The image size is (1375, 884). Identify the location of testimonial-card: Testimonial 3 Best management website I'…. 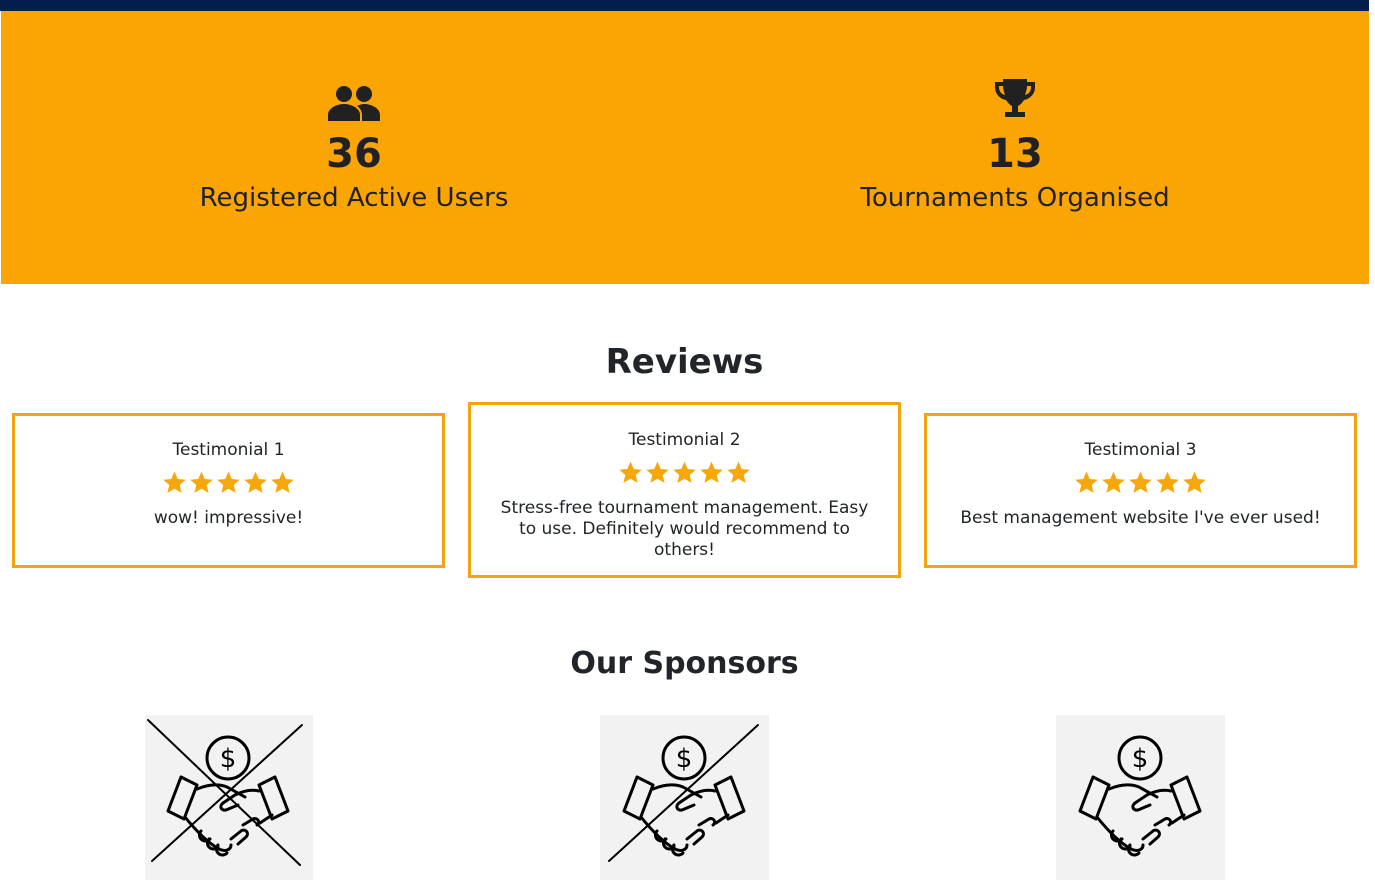
(1140, 490).